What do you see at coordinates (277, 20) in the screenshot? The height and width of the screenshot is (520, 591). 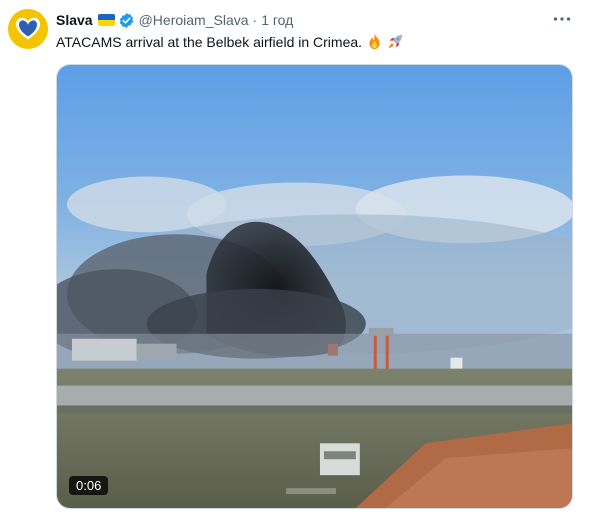 I see `post-time: 1 год` at bounding box center [277, 20].